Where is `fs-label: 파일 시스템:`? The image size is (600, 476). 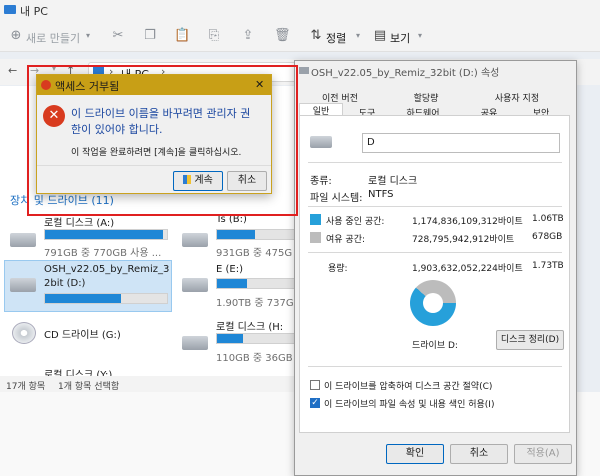
fs-label: 파일 시스템: is located at coordinates (336, 198).